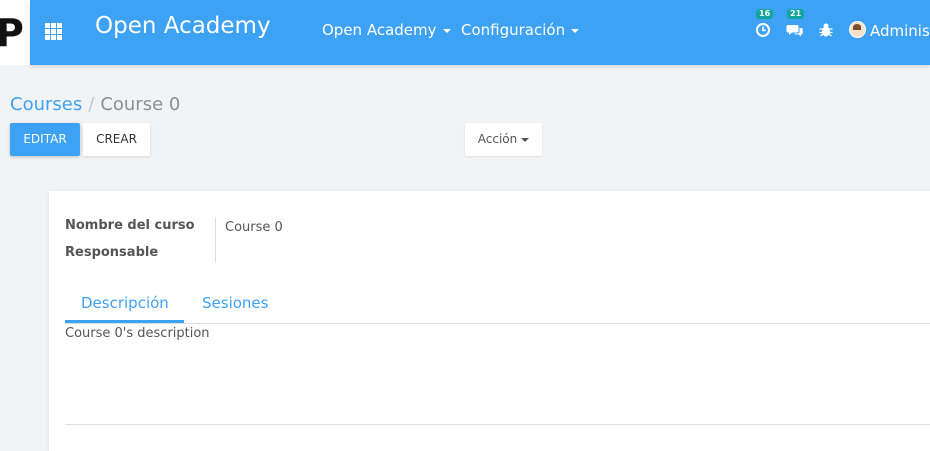 This screenshot has width=930, height=451. What do you see at coordinates (45, 139) in the screenshot?
I see `edit-button: EDITAR` at bounding box center [45, 139].